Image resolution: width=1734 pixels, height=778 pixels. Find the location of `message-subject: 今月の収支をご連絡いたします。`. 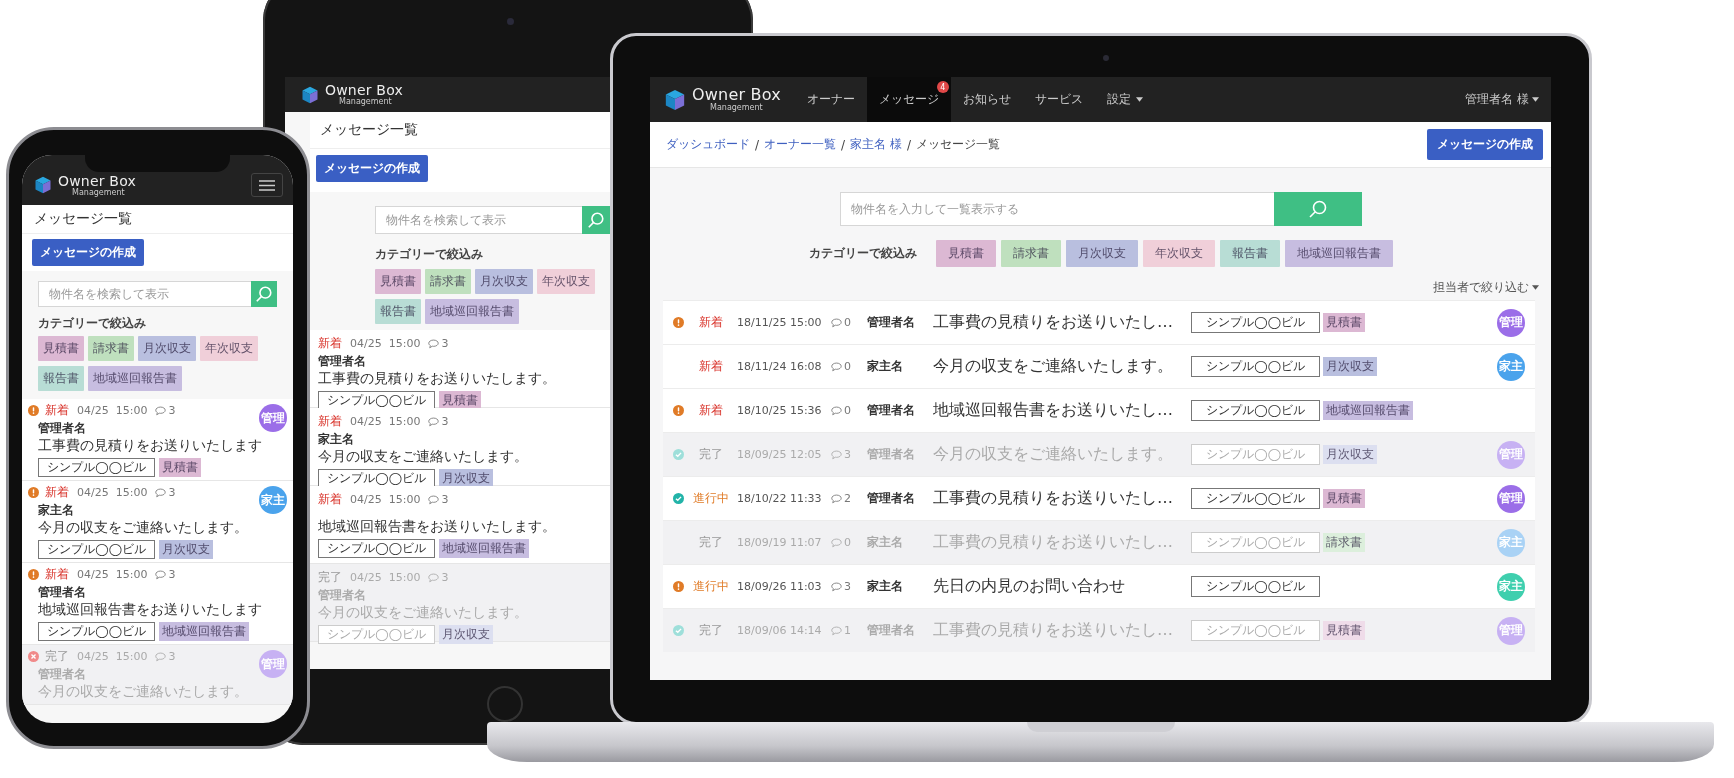

message-subject: 今月の収支をご連絡いたします。 is located at coordinates (423, 613).